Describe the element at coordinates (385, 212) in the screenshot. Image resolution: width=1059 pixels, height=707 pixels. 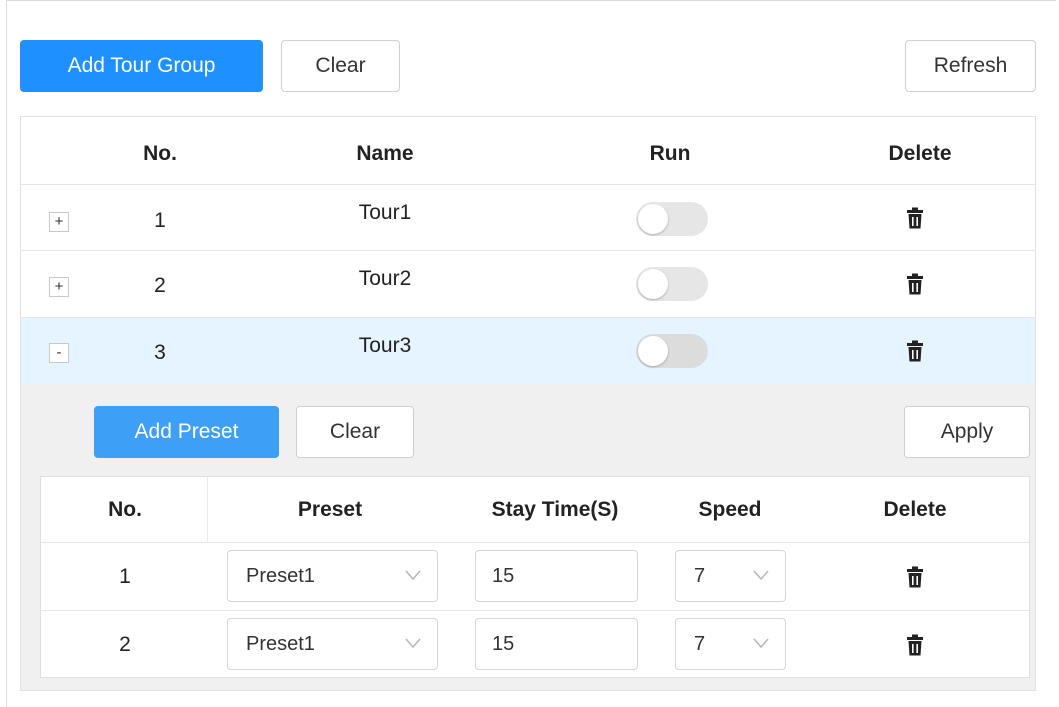
I see `tour-name: Tour1` at that location.